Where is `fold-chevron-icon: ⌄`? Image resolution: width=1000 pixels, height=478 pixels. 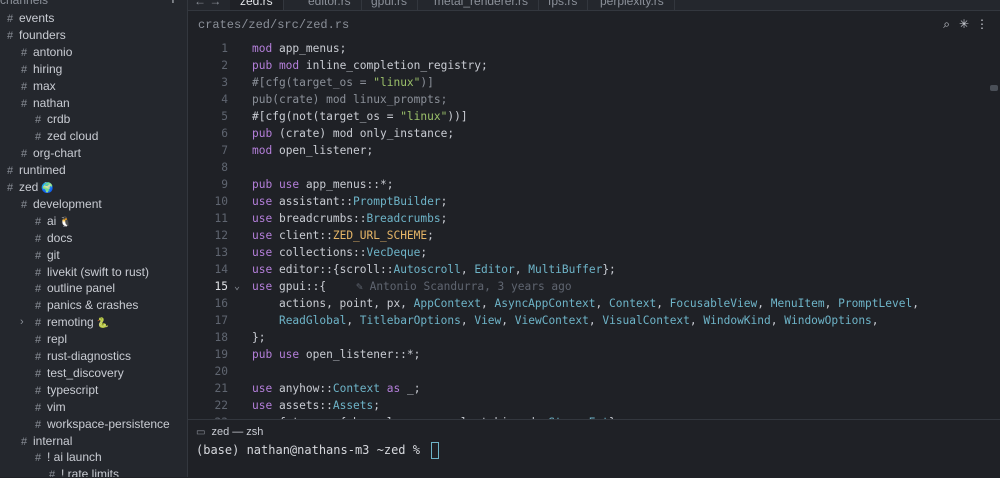
fold-chevron-icon: ⌄ is located at coordinates (237, 286).